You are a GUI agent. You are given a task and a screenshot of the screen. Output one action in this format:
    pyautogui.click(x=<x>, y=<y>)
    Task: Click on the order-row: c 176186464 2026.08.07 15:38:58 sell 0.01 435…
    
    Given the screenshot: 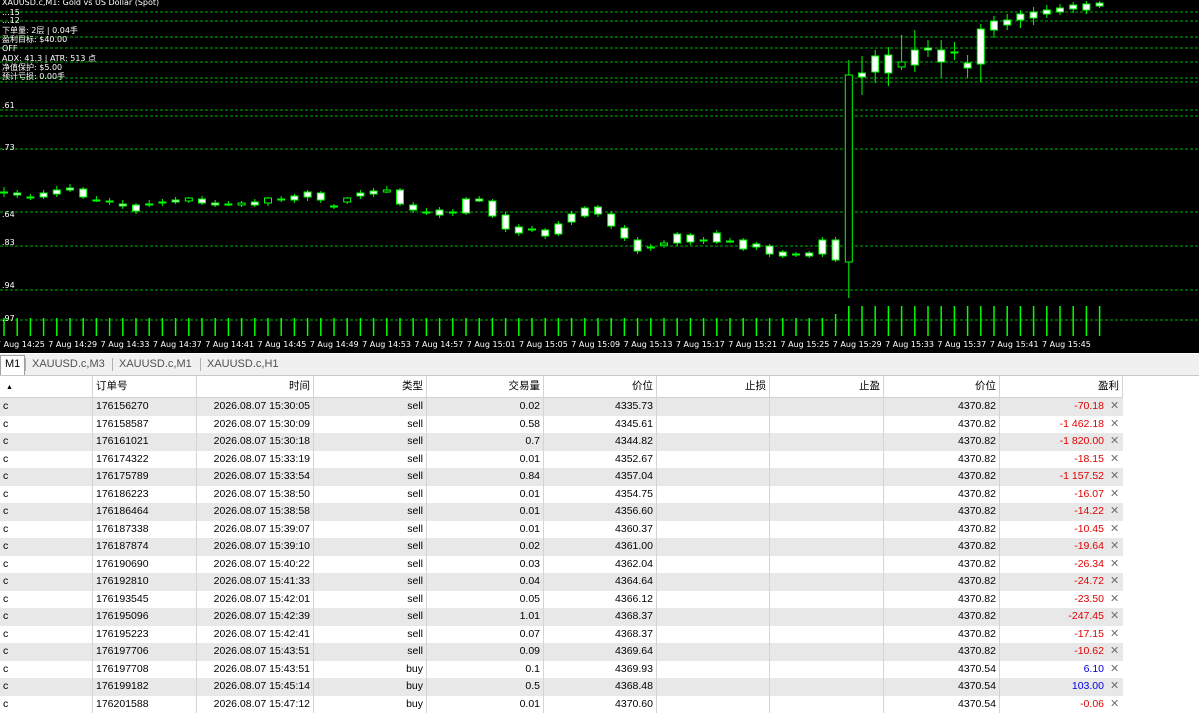 What is the action you would take?
    pyautogui.click(x=561, y=512)
    